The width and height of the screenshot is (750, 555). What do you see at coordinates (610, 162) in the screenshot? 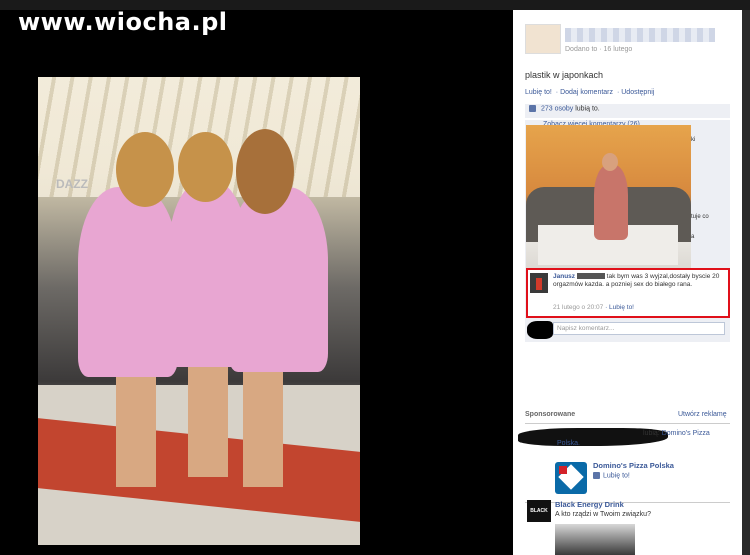
I see `photo-man-head` at bounding box center [610, 162].